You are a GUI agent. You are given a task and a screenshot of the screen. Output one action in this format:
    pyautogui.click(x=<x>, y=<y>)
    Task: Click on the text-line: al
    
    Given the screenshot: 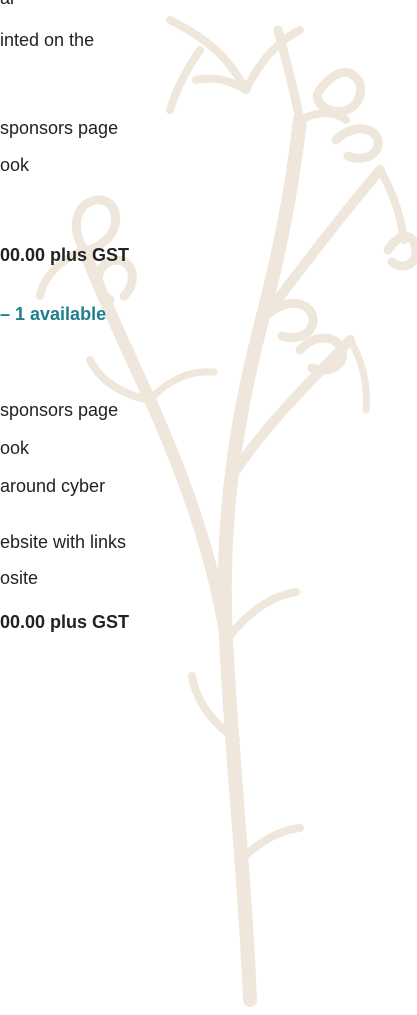 What is the action you would take?
    pyautogui.click(x=7, y=5)
    